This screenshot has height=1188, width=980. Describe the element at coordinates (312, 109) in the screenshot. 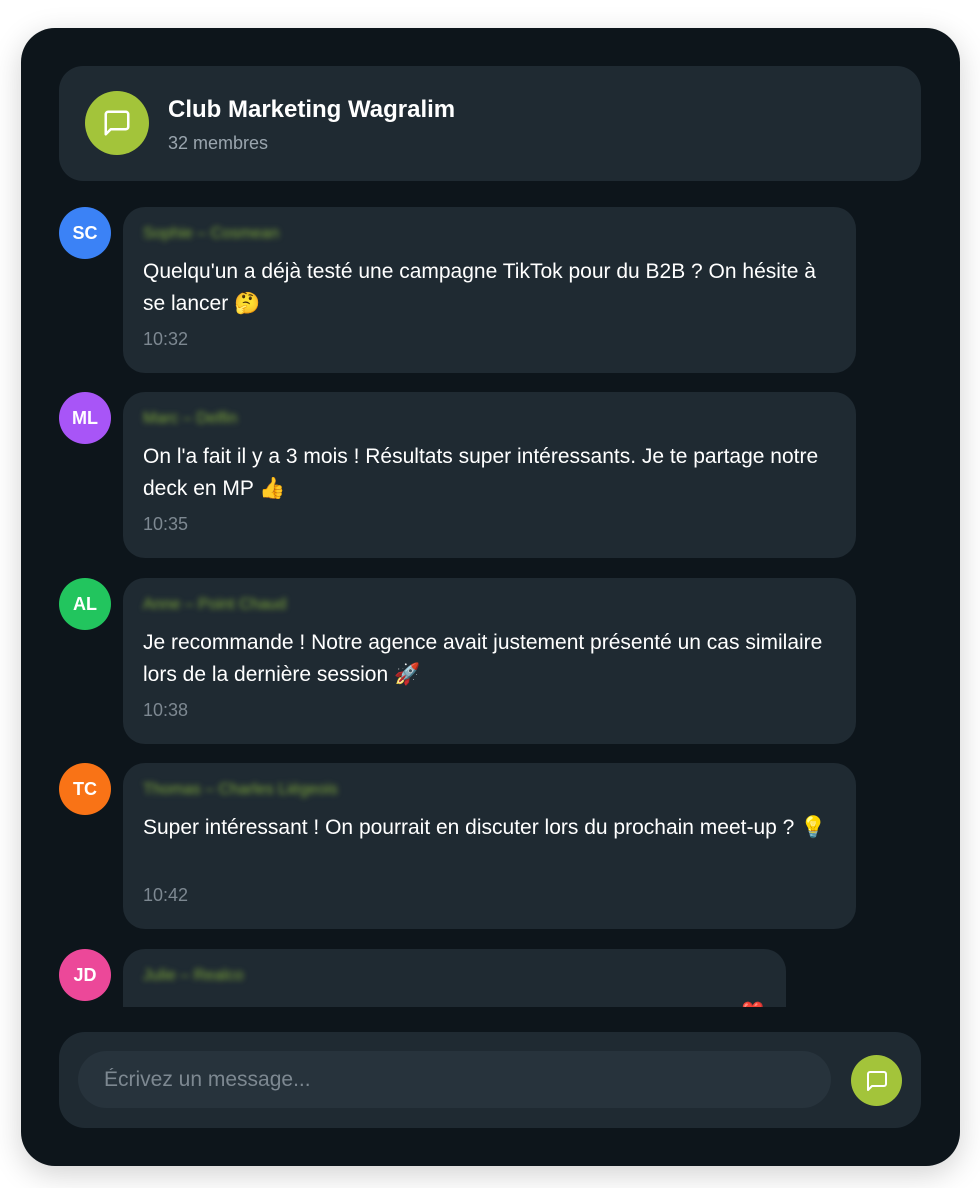

I see `group-name: Club Marketing Wagralim` at that location.